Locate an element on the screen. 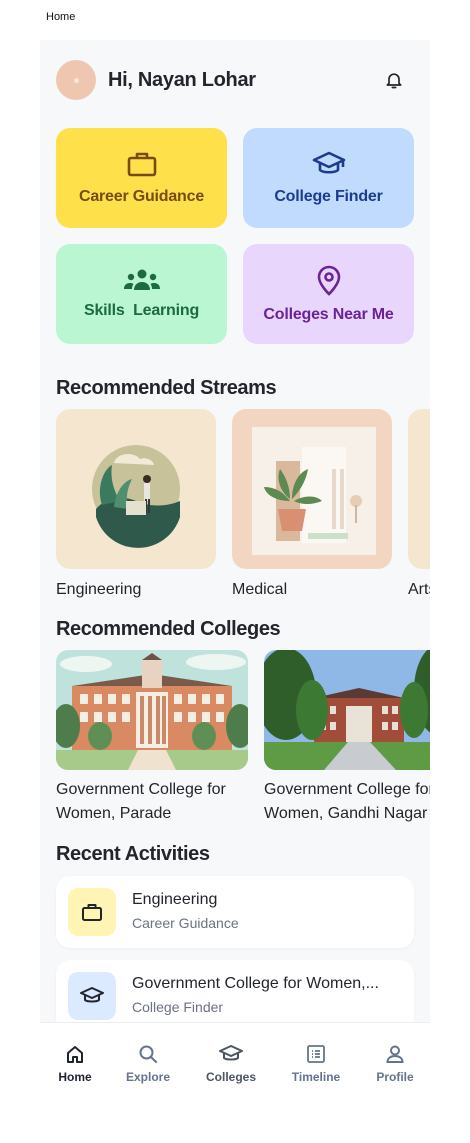  home-icon is located at coordinates (75, 1054).